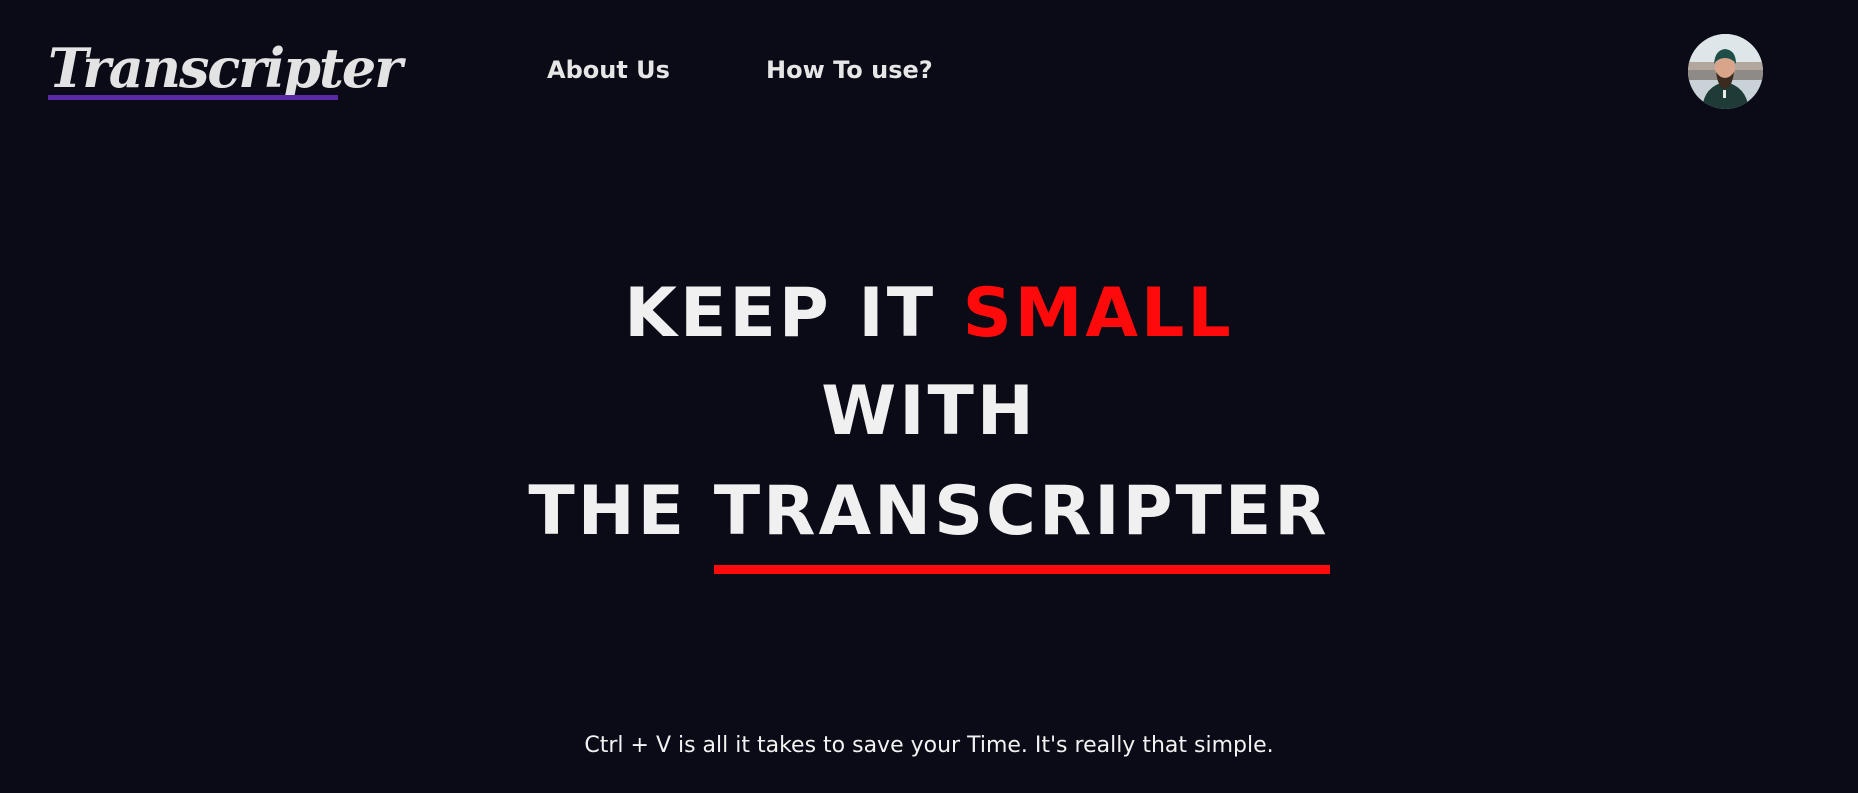  What do you see at coordinates (1098, 313) in the screenshot?
I see `hero-accent-word: SMALL` at bounding box center [1098, 313].